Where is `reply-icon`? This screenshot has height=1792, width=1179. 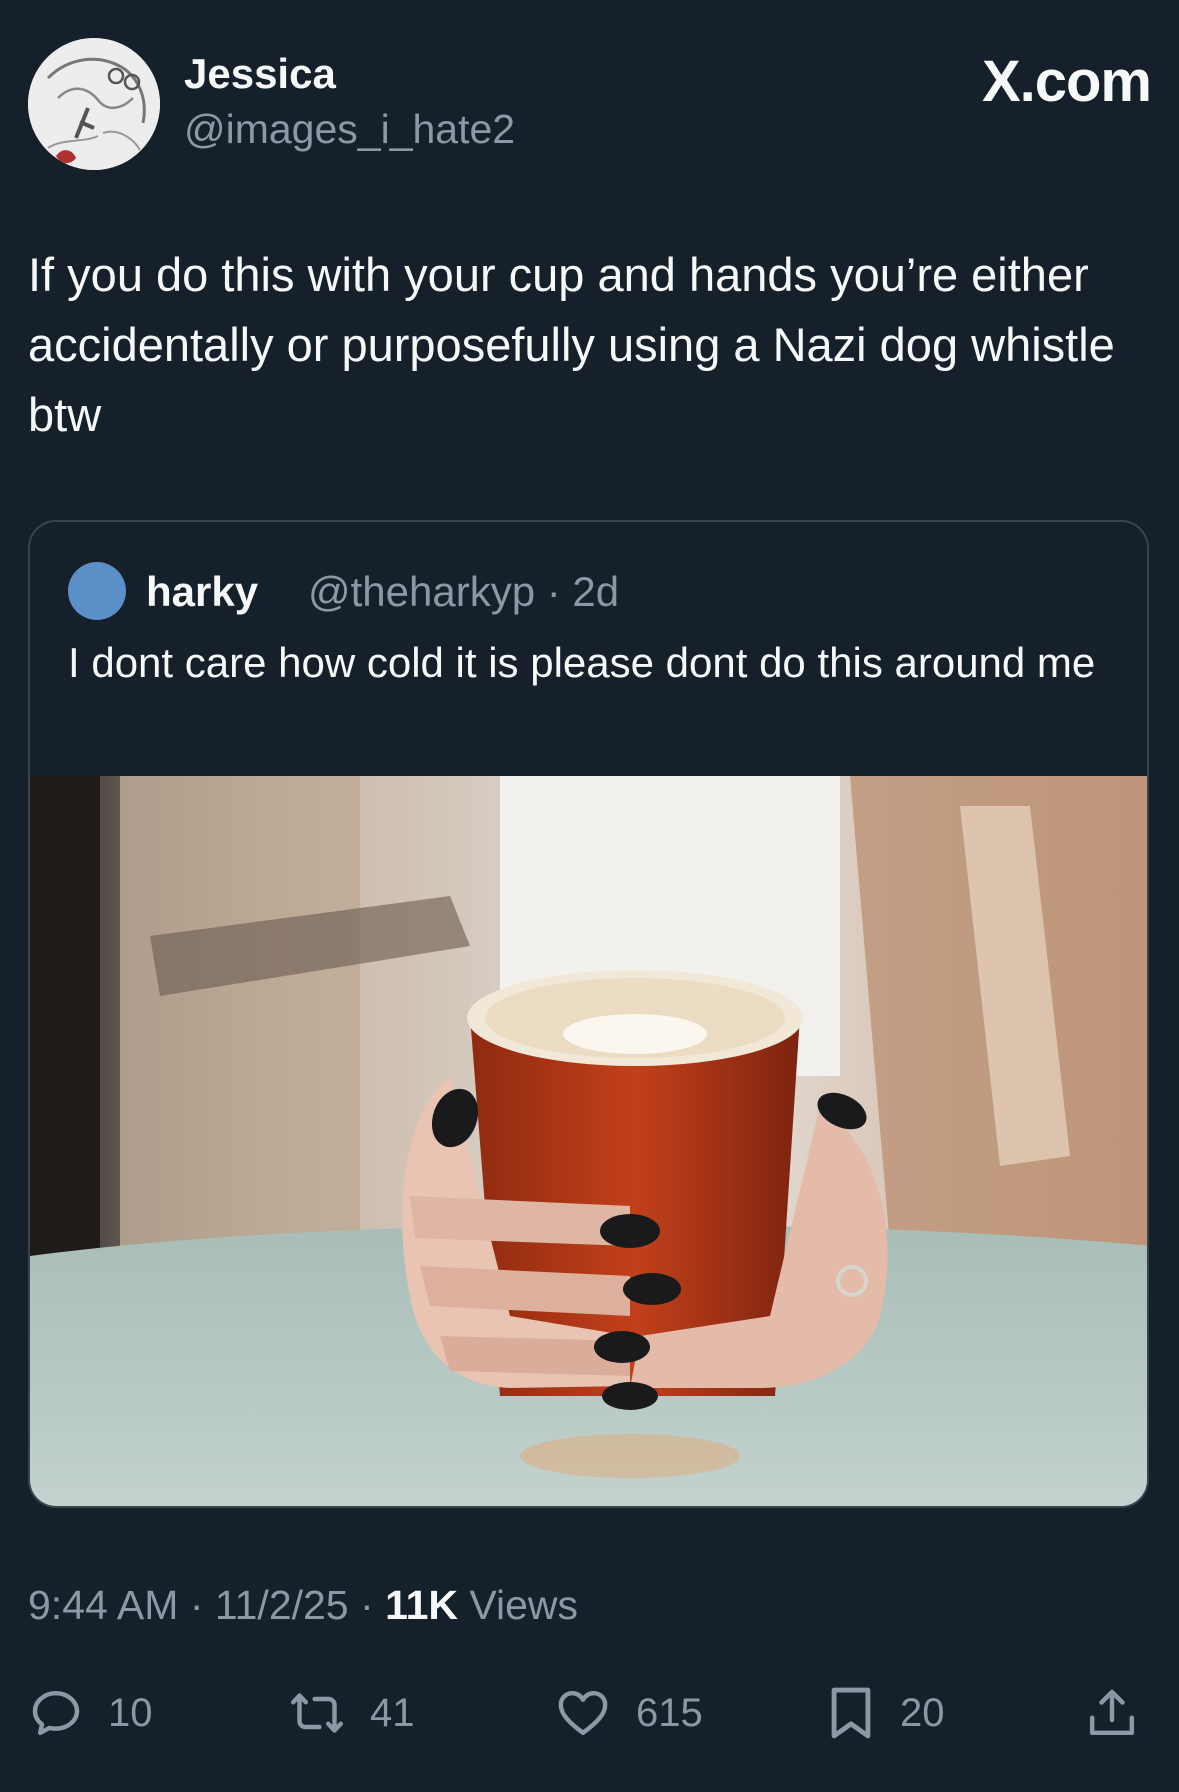 reply-icon is located at coordinates (56, 1713).